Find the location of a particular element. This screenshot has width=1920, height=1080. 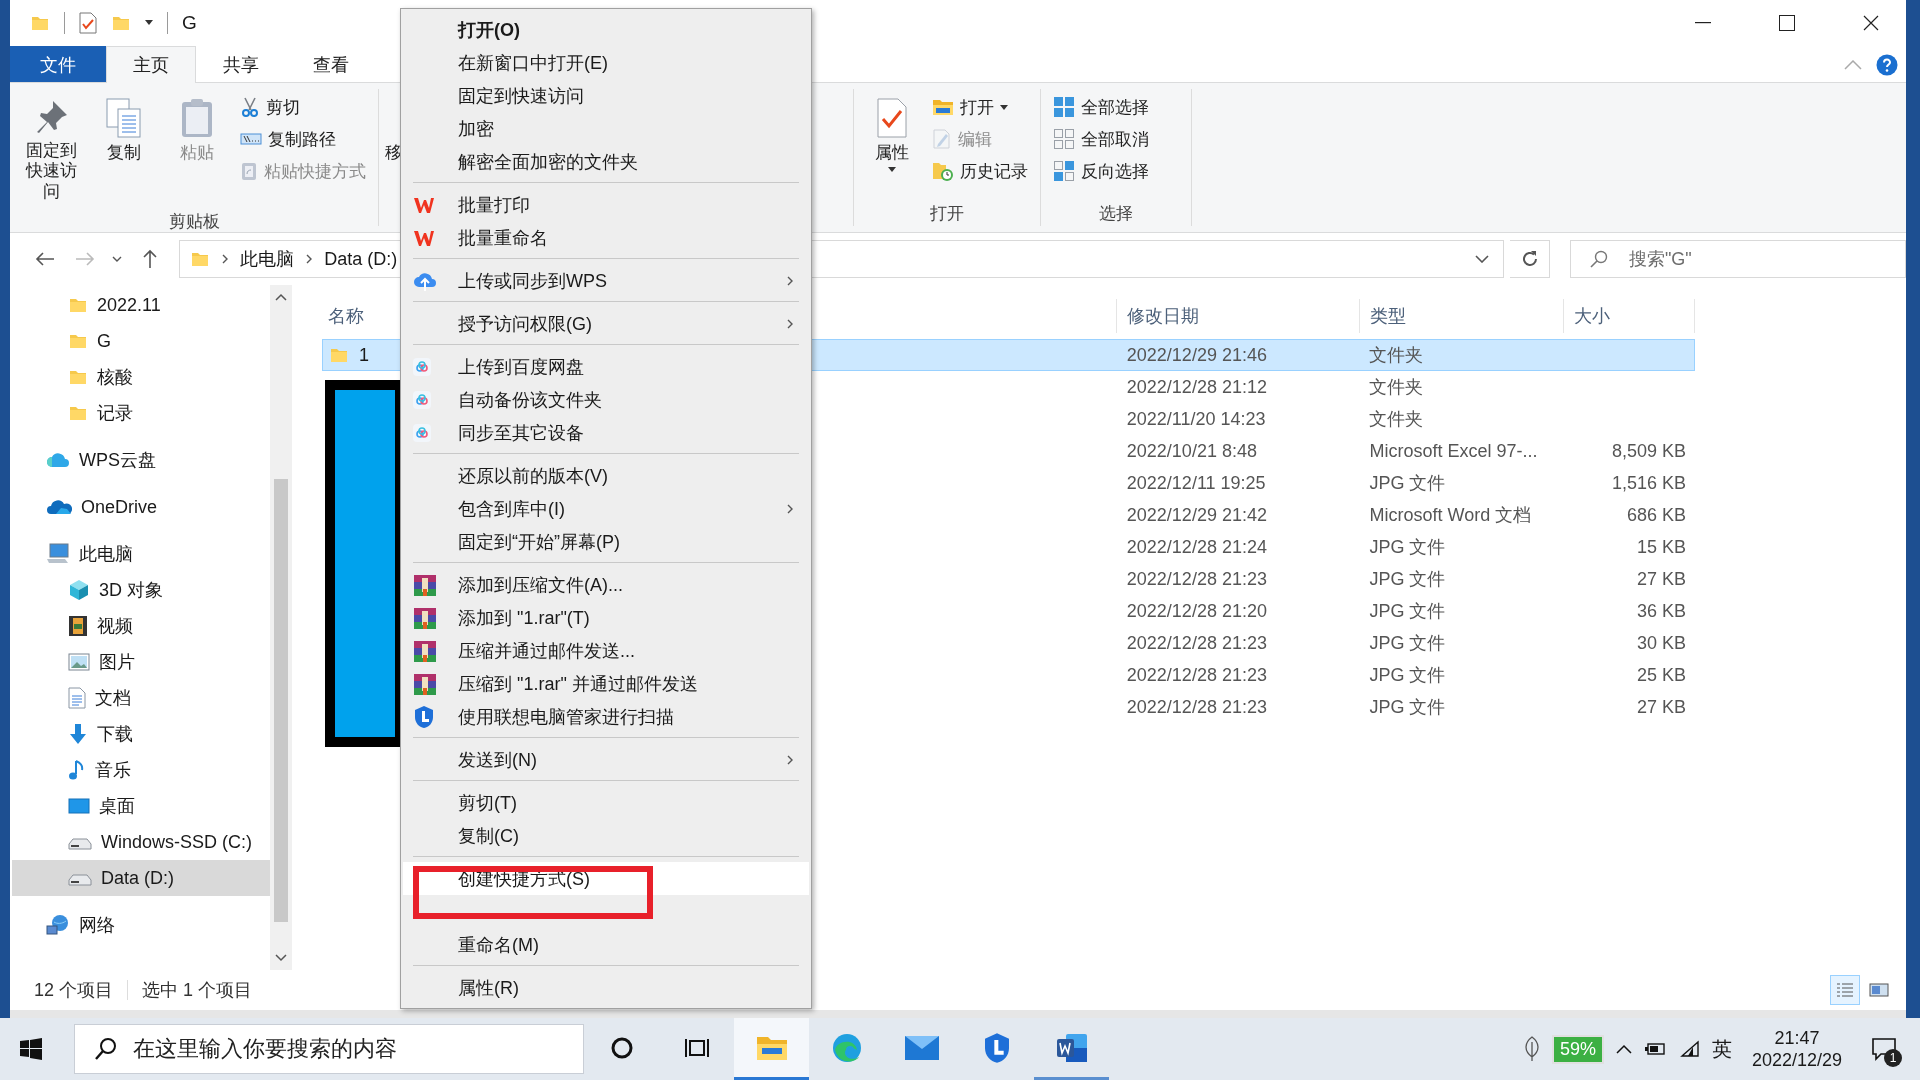

menu-item: 使用联想电脑管家进行扫描 is located at coordinates (606, 716).